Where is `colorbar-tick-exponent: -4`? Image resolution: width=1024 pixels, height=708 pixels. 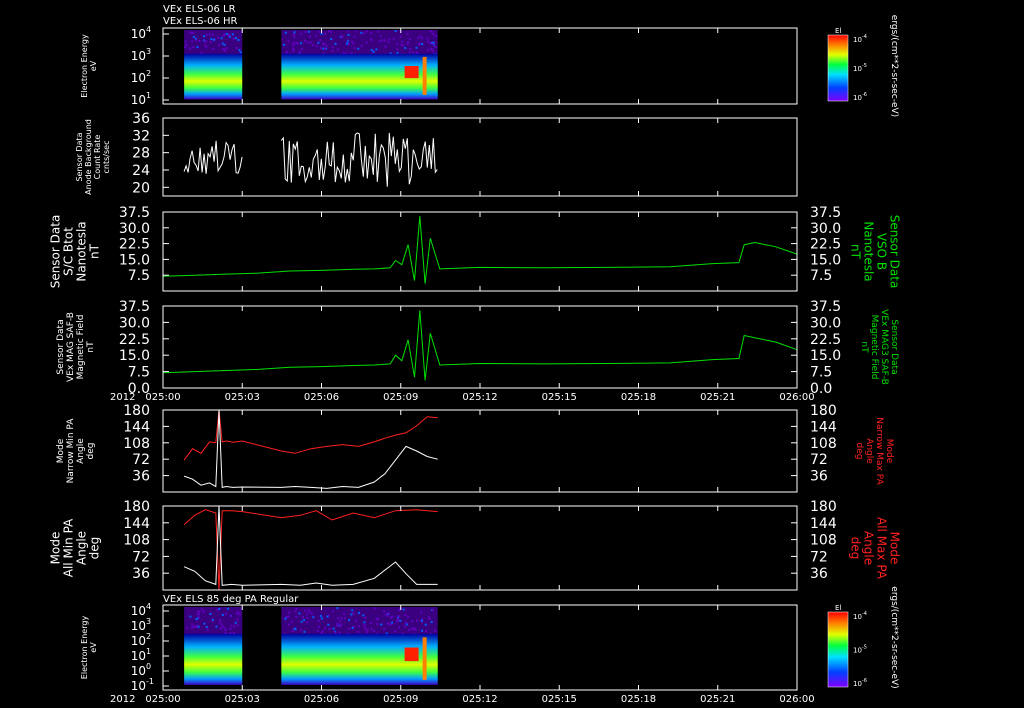
colorbar-tick-exponent: -4 is located at coordinates (864, 37).